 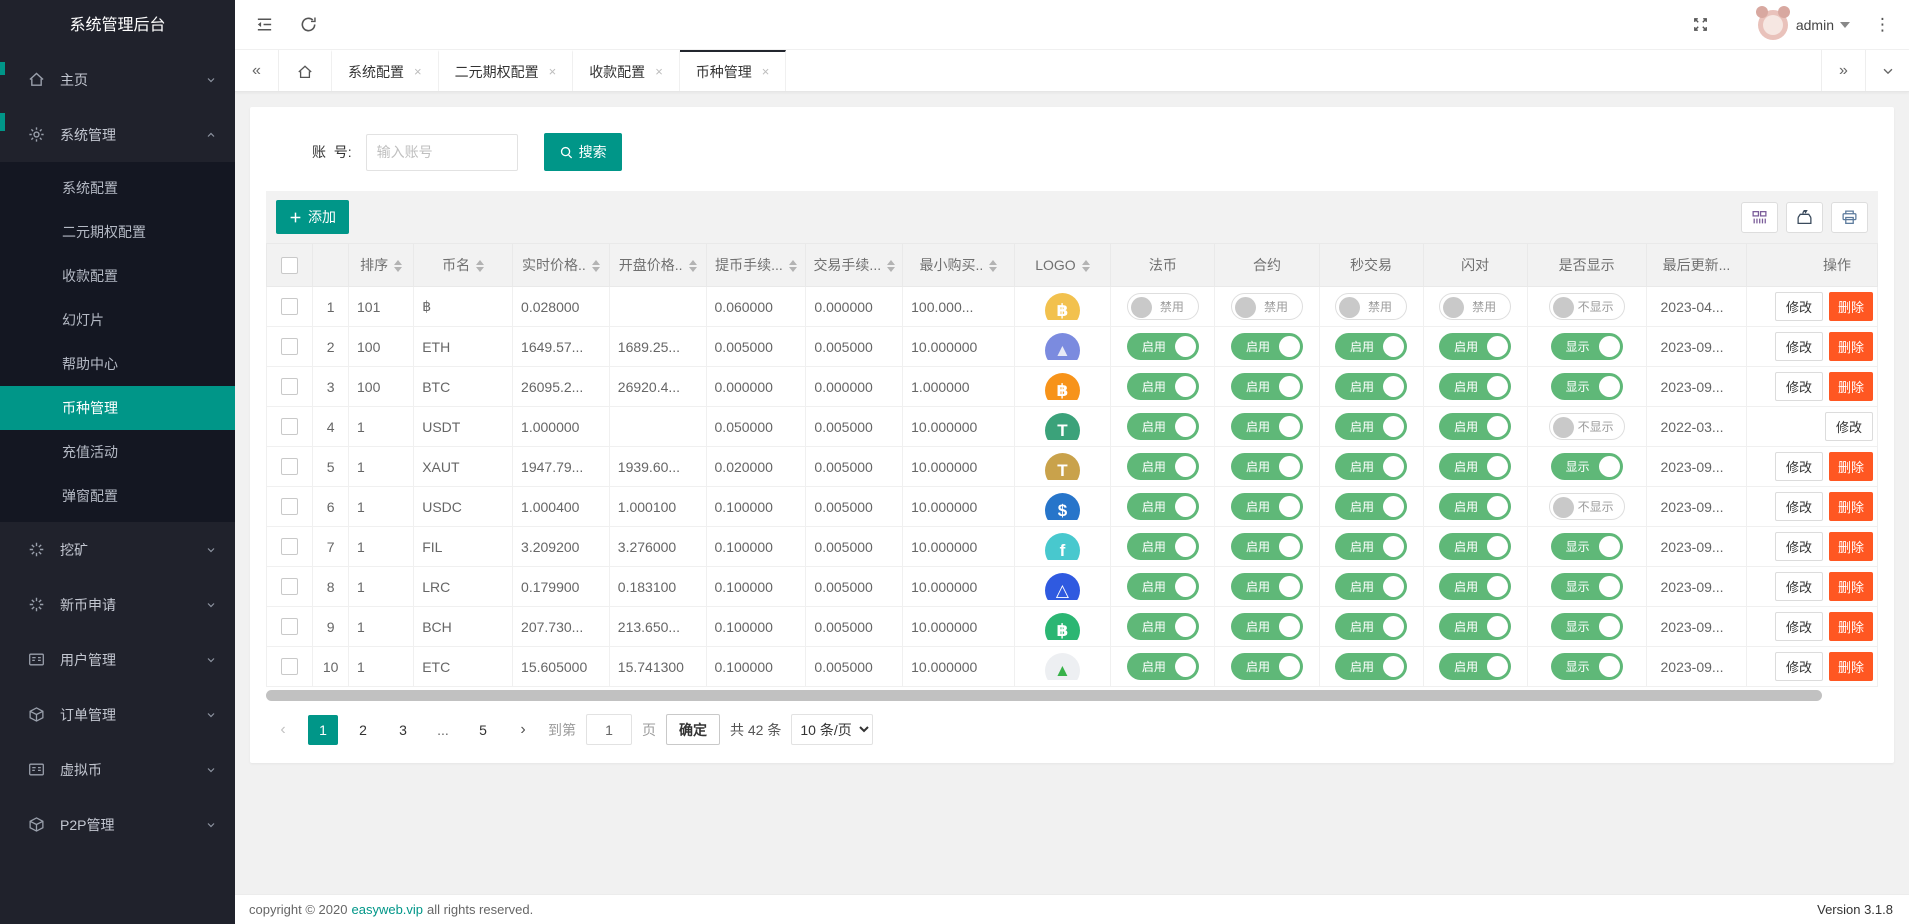 What do you see at coordinates (117, 604) in the screenshot?
I see `sidebar-item-new-coin: 新币申请` at bounding box center [117, 604].